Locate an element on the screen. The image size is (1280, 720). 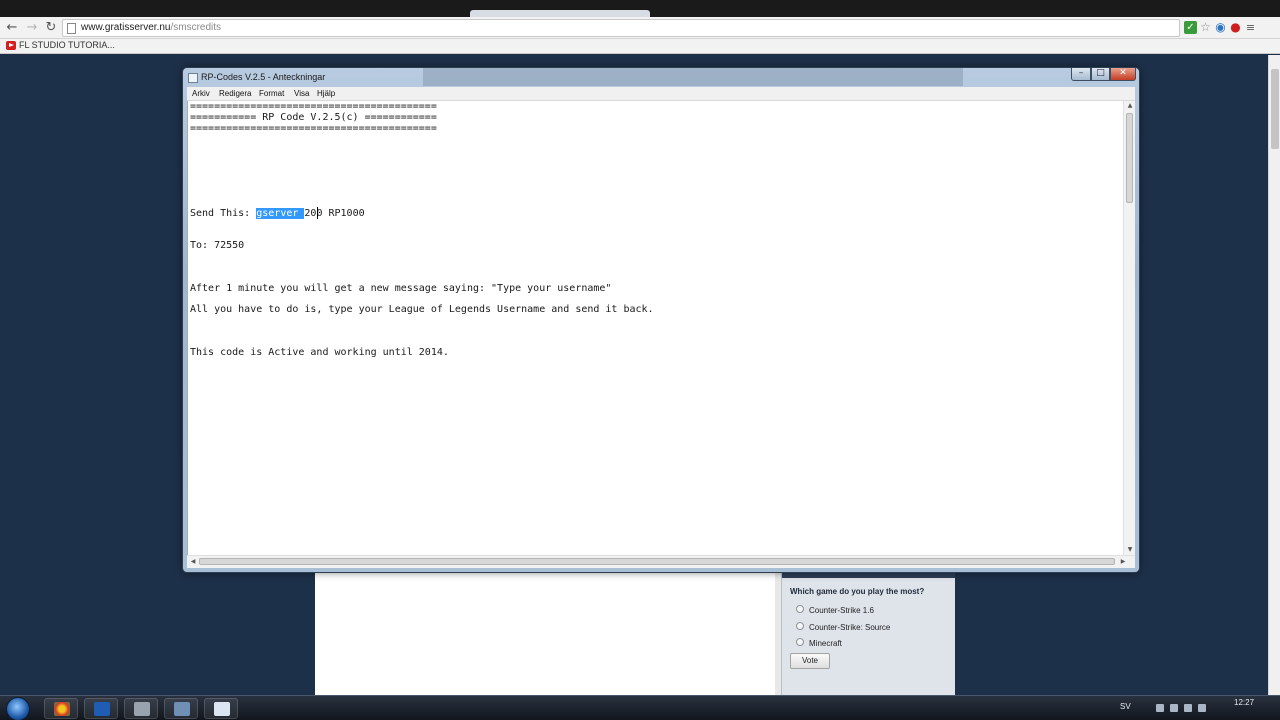
youtube-icon is located at coordinates (11, 45).